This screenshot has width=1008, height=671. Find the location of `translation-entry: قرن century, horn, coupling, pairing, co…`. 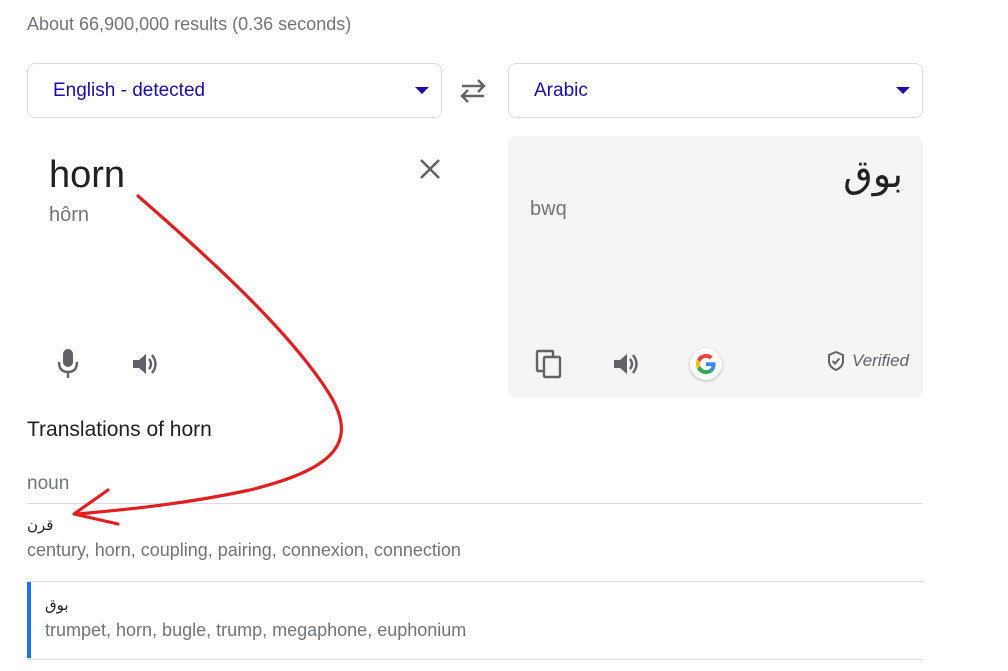

translation-entry: قرن century, horn, coupling, pairing, co… is located at coordinates (475, 546).